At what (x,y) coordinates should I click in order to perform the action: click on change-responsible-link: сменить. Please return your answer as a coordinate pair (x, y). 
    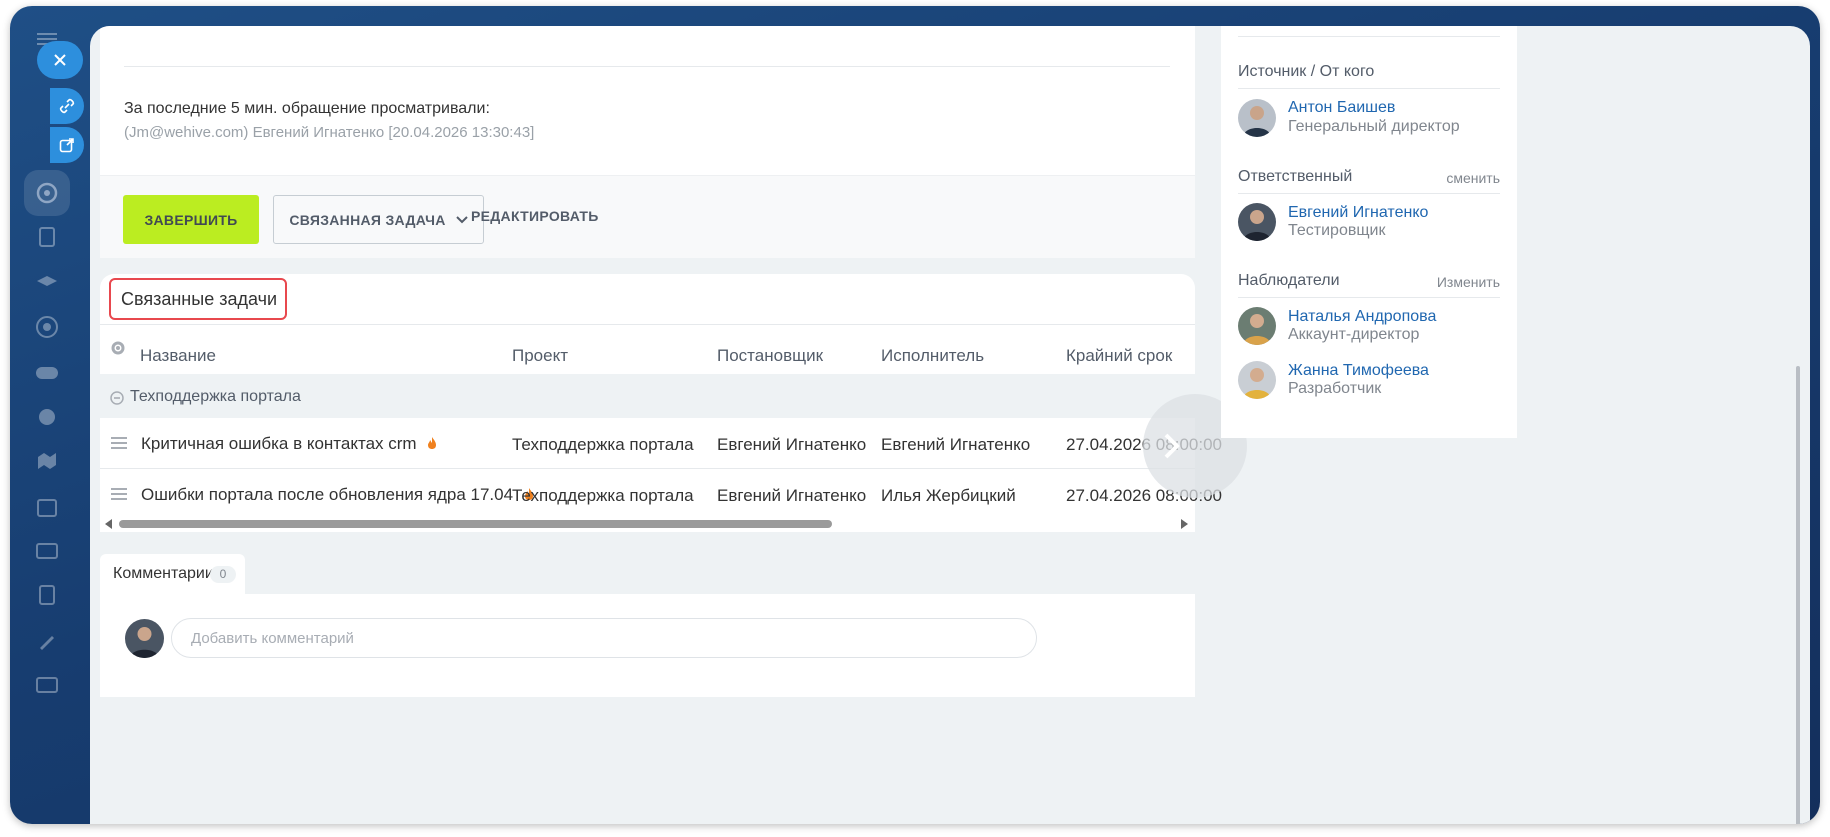
    Looking at the image, I should click on (1473, 178).